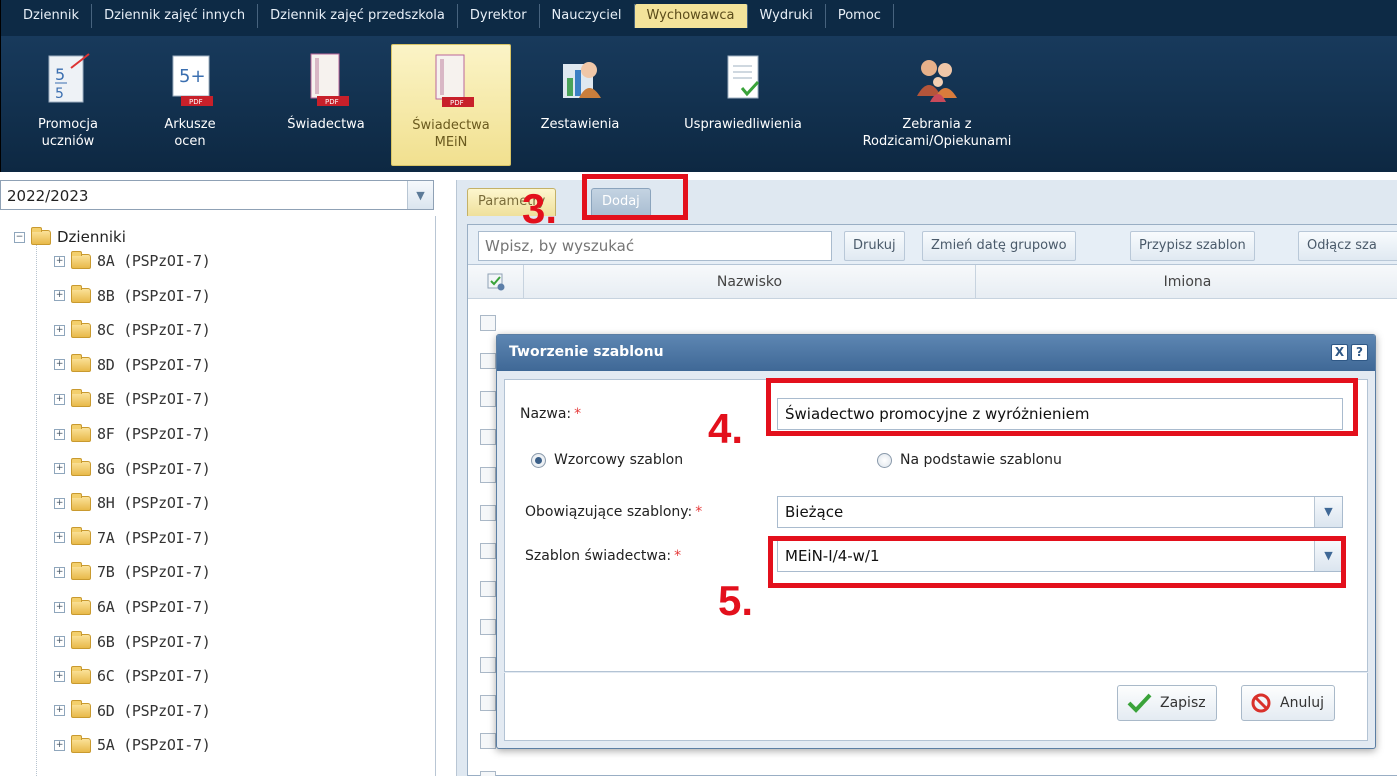 The height and width of the screenshot is (776, 1397). Describe the element at coordinates (154, 745) in the screenshot. I see `tree-item-label: 5A (PSPzOI-7)` at that location.